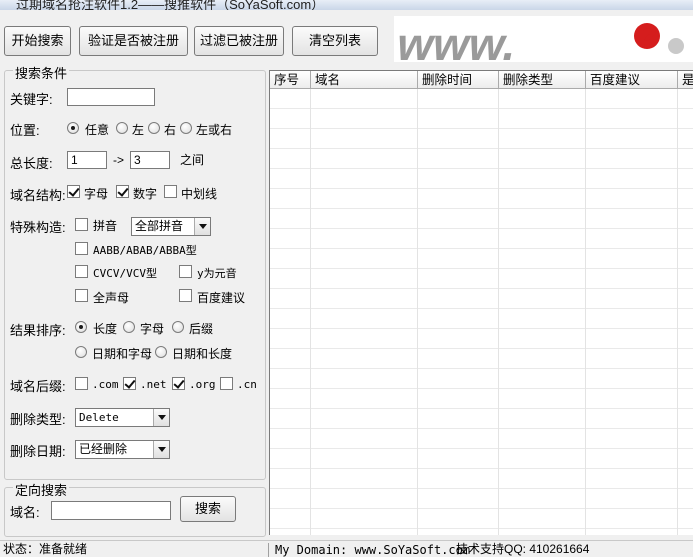 Image resolution: width=693 pixels, height=557 pixels. What do you see at coordinates (145, 194) in the screenshot?
I see `structure-digits-label: 数字` at bounding box center [145, 194].